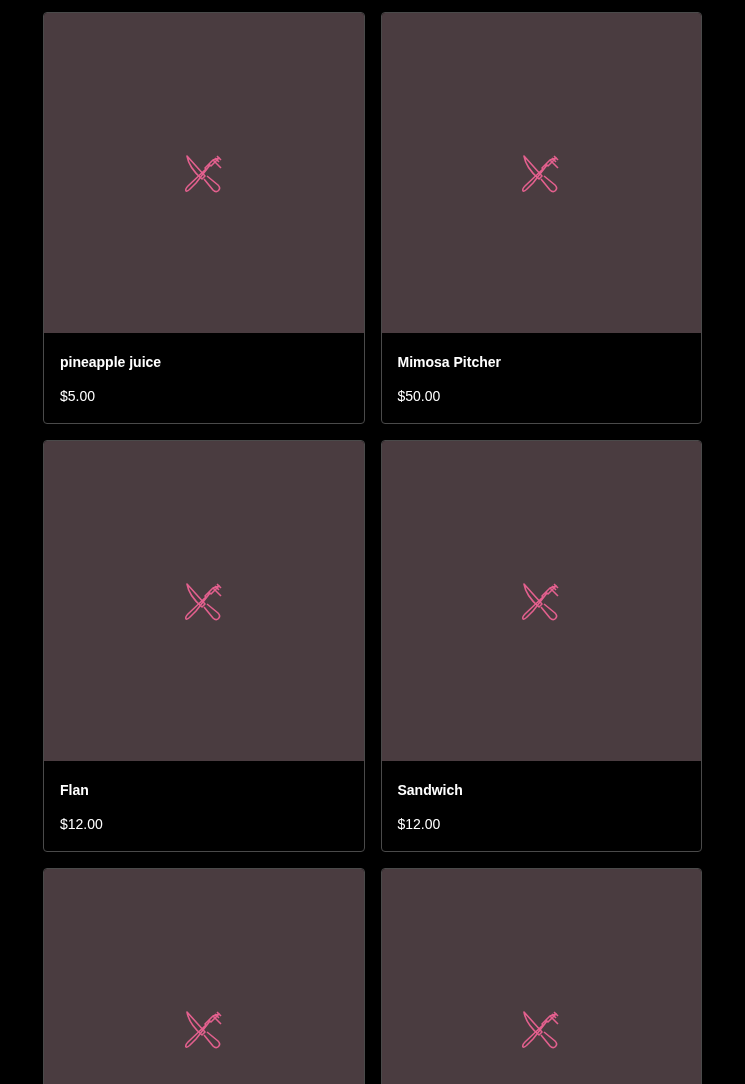 The image size is (745, 1084). Describe the element at coordinates (430, 790) in the screenshot. I see `product-name: Sandwich` at that location.